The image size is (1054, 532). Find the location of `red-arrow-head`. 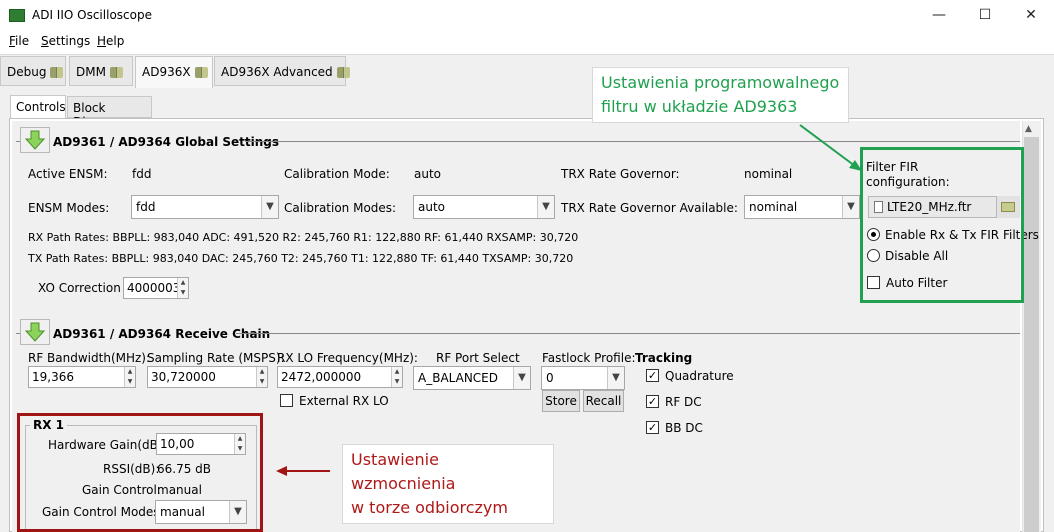

red-arrow-head is located at coordinates (281, 471).